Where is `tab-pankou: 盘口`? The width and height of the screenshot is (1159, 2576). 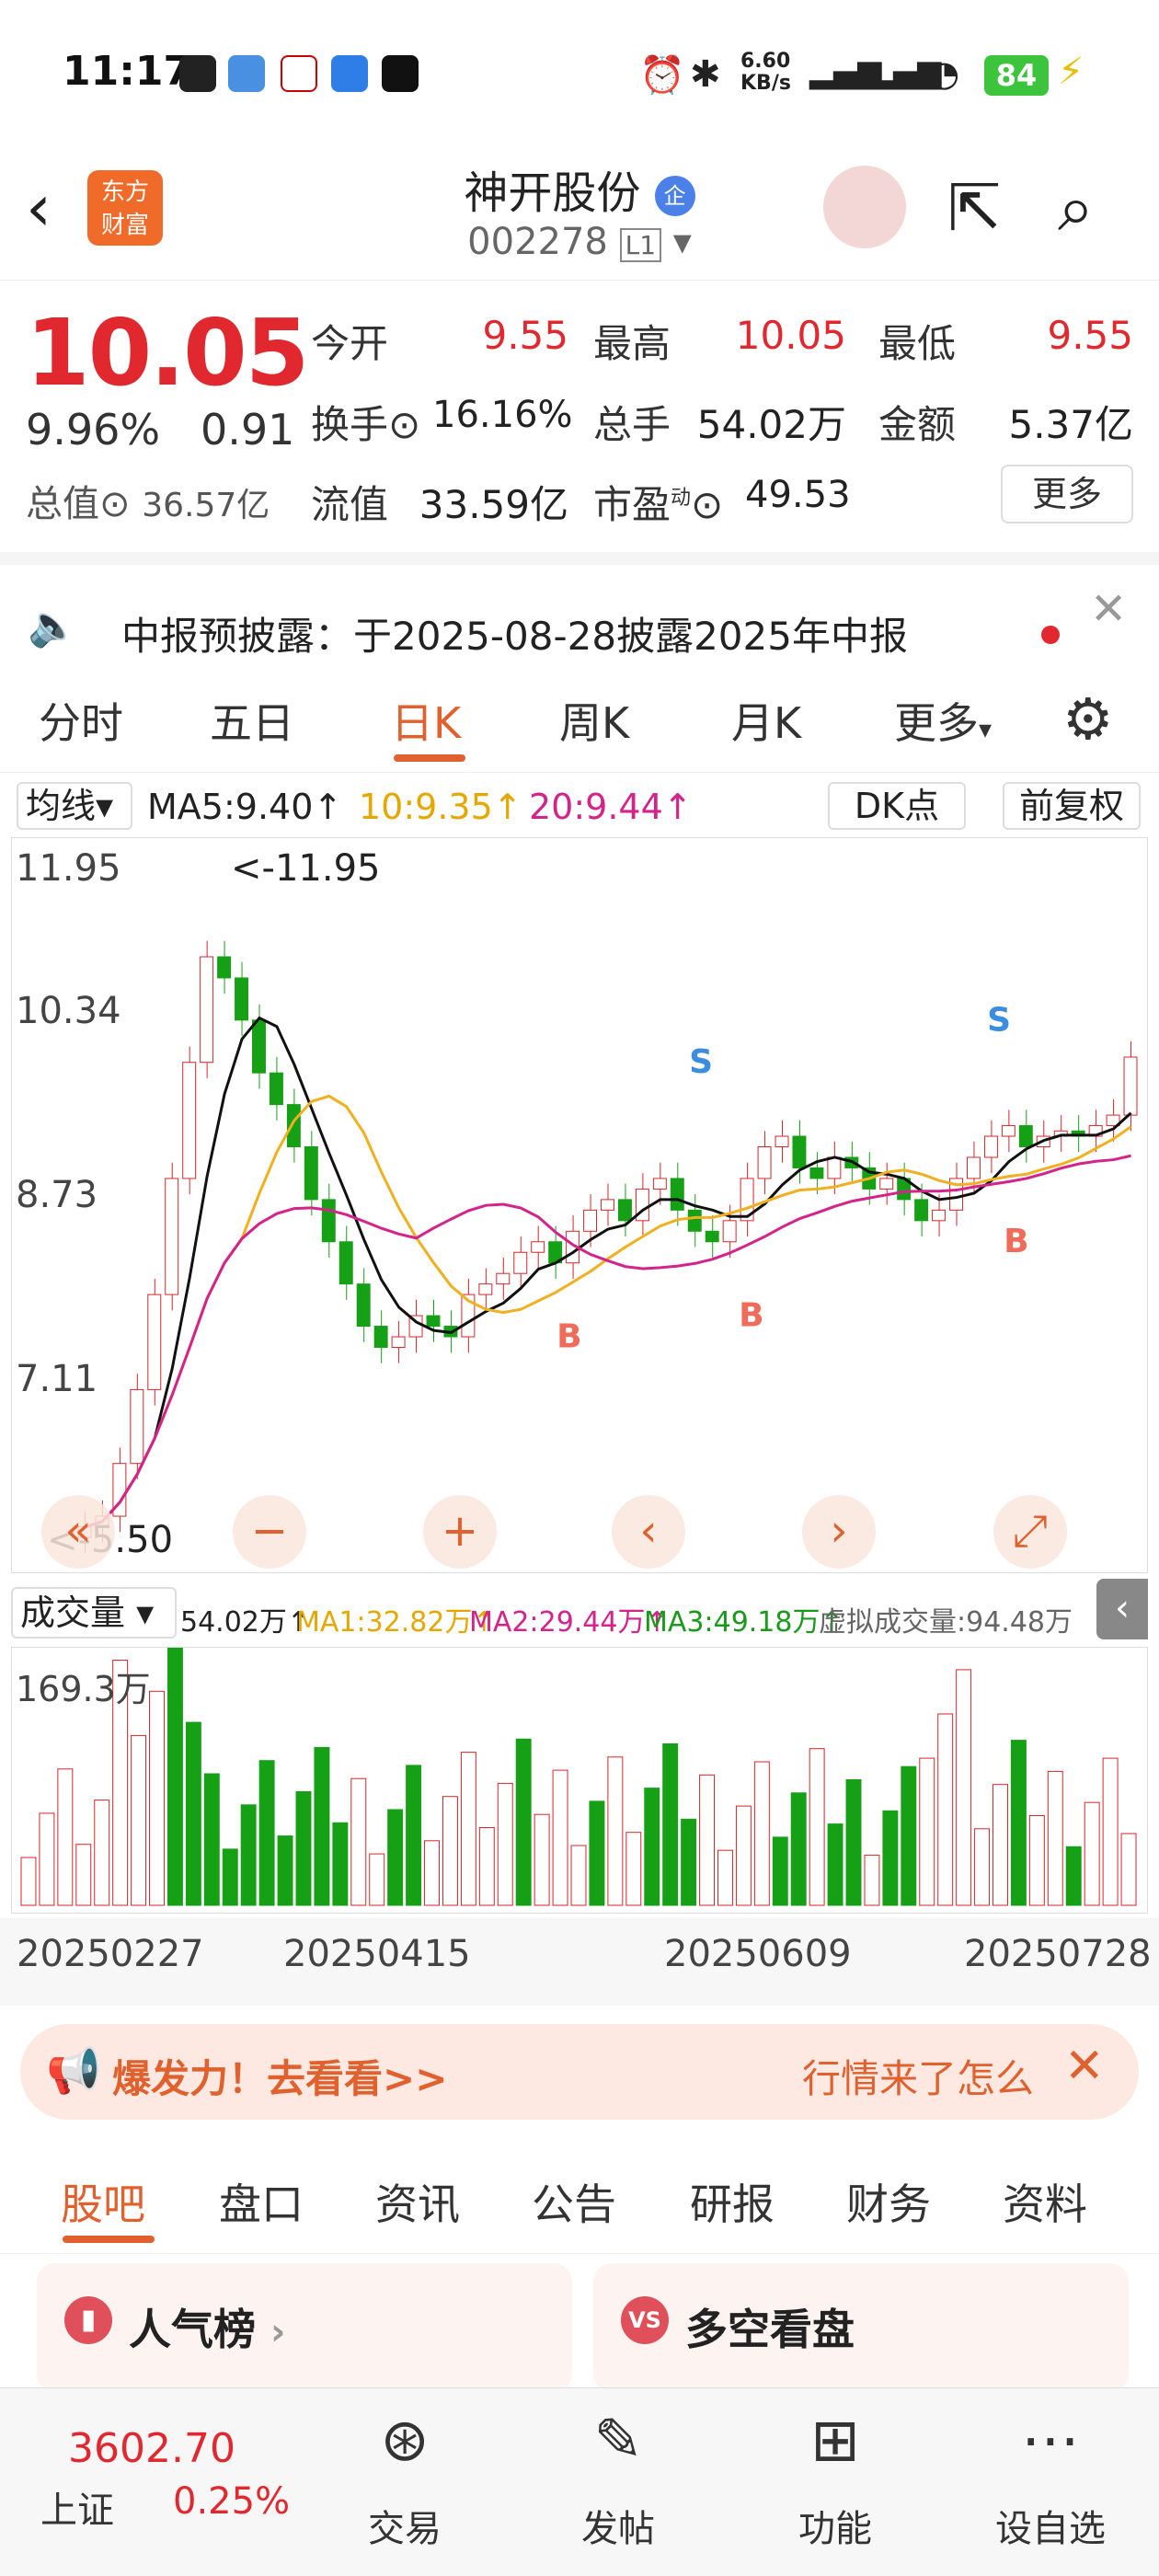 tab-pankou: 盘口 is located at coordinates (261, 2201).